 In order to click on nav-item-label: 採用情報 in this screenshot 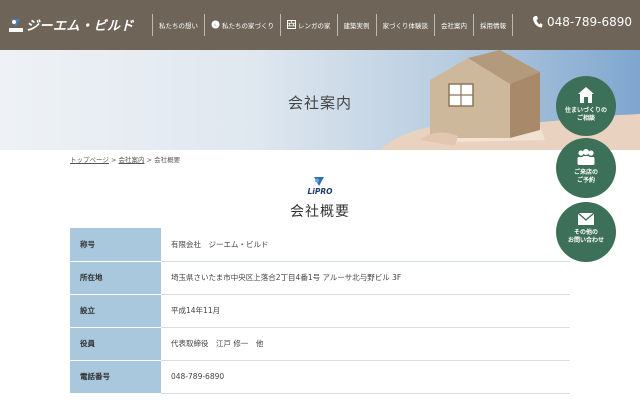, I will do `click(493, 26)`.